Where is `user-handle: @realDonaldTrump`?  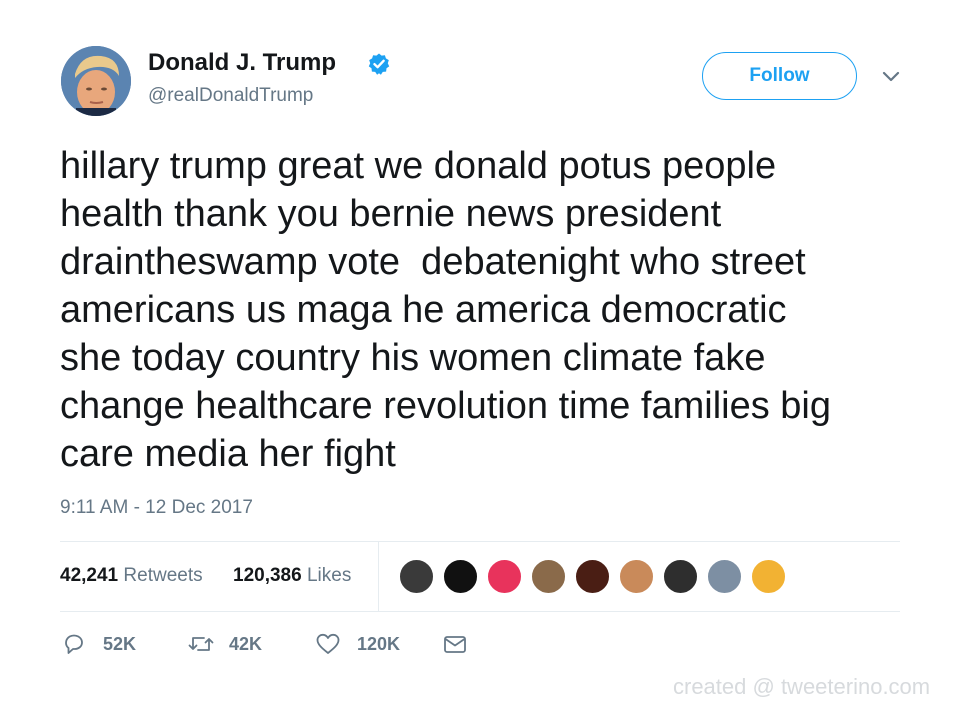 user-handle: @realDonaldTrump is located at coordinates (230, 96).